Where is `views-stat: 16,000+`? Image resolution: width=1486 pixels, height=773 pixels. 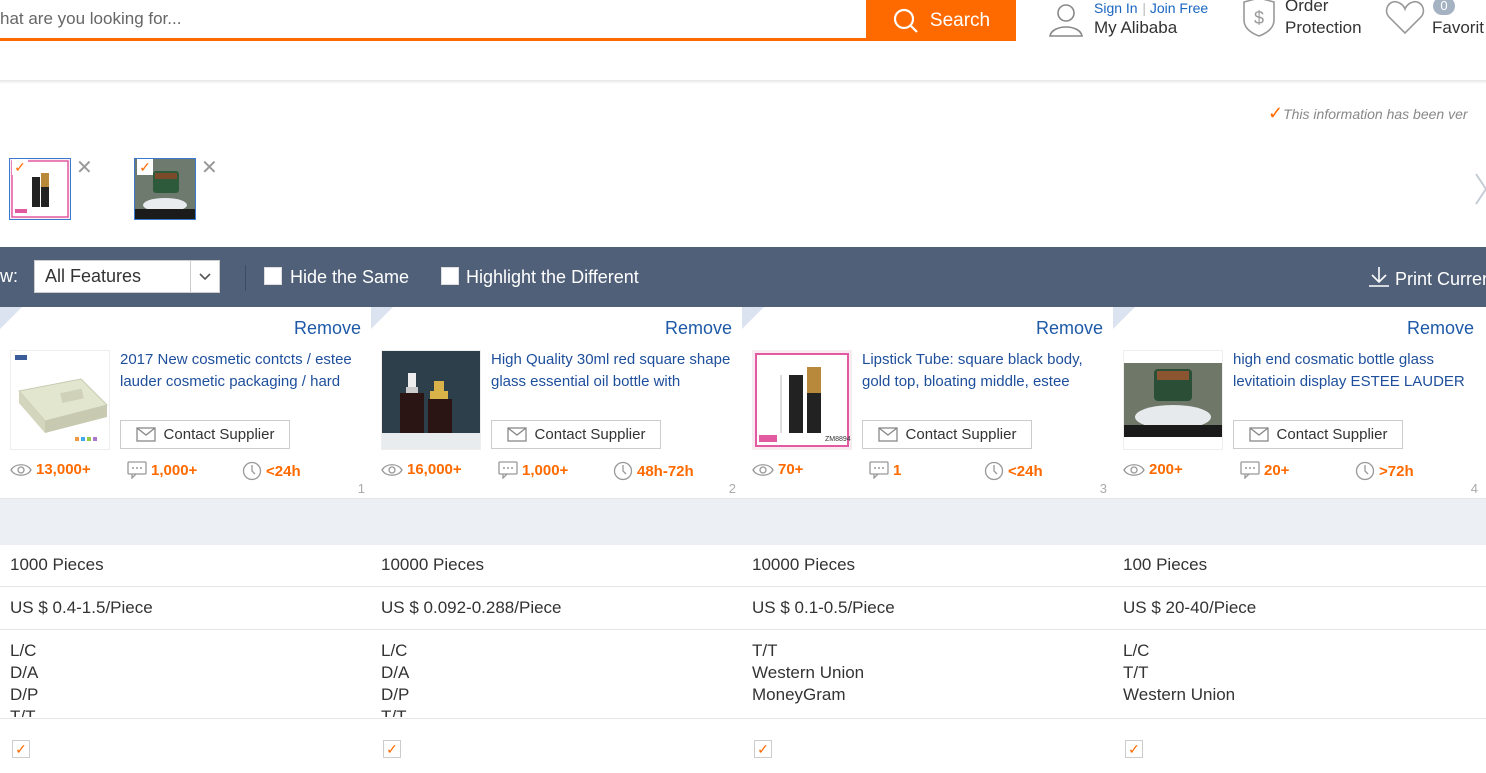
views-stat: 16,000+ is located at coordinates (421, 469).